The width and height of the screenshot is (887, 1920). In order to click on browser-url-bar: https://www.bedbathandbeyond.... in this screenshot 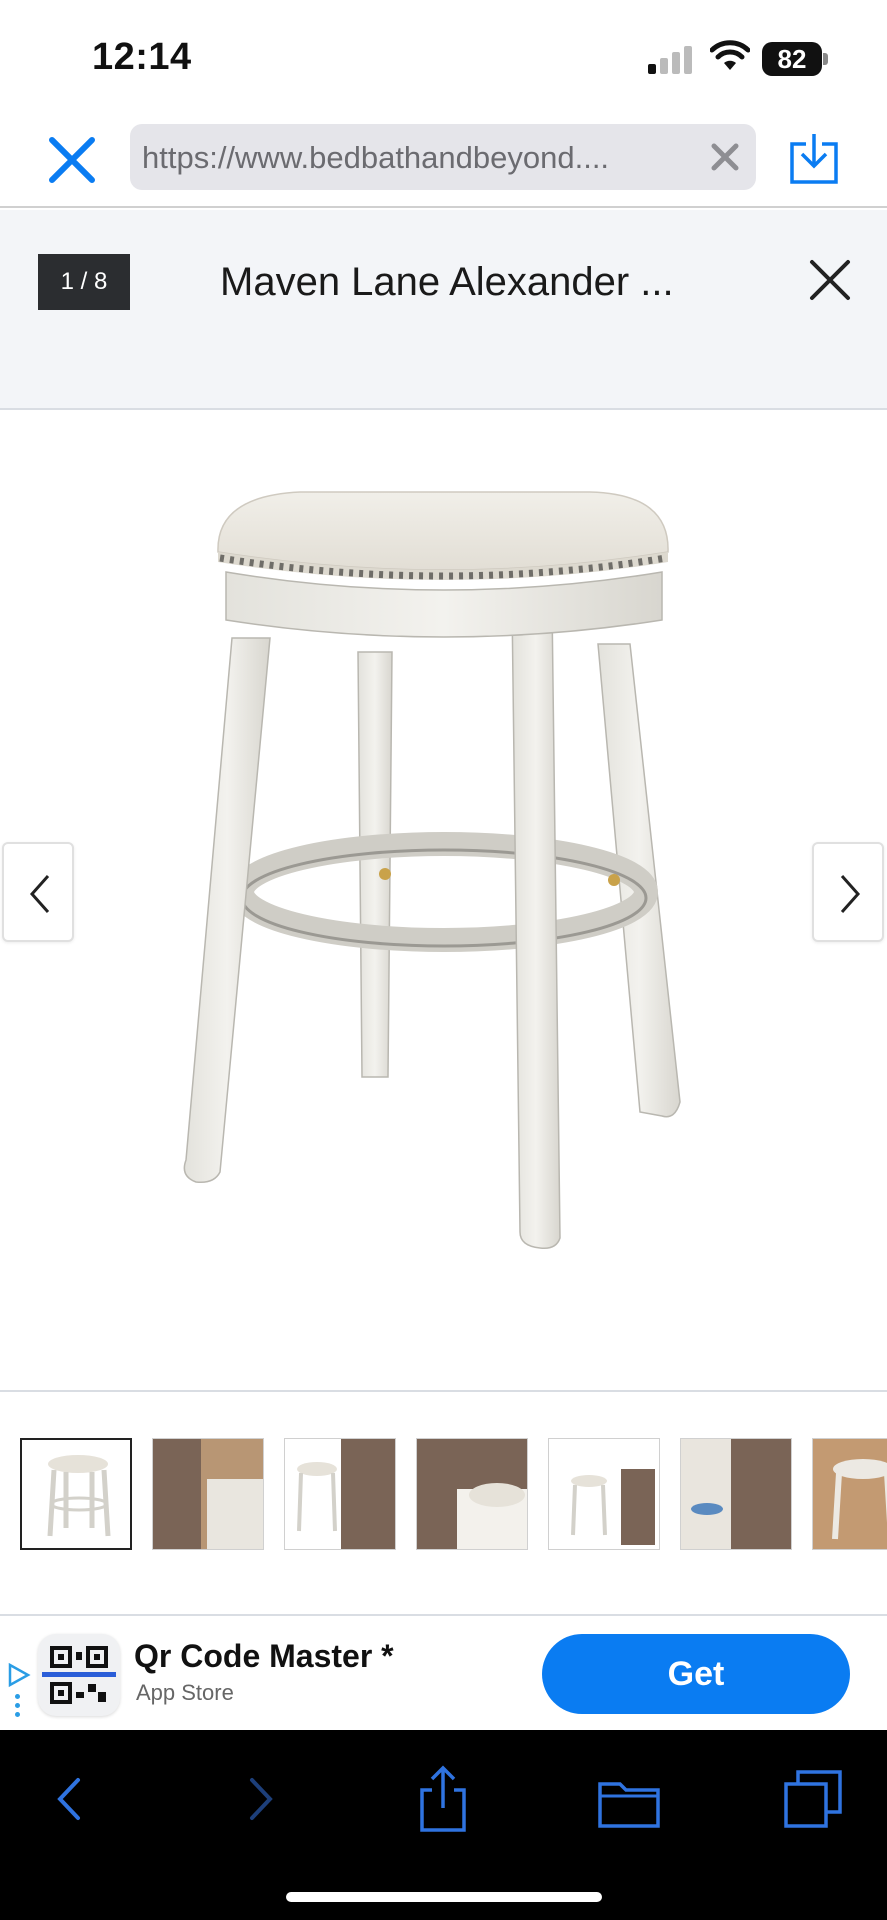, I will do `click(443, 159)`.